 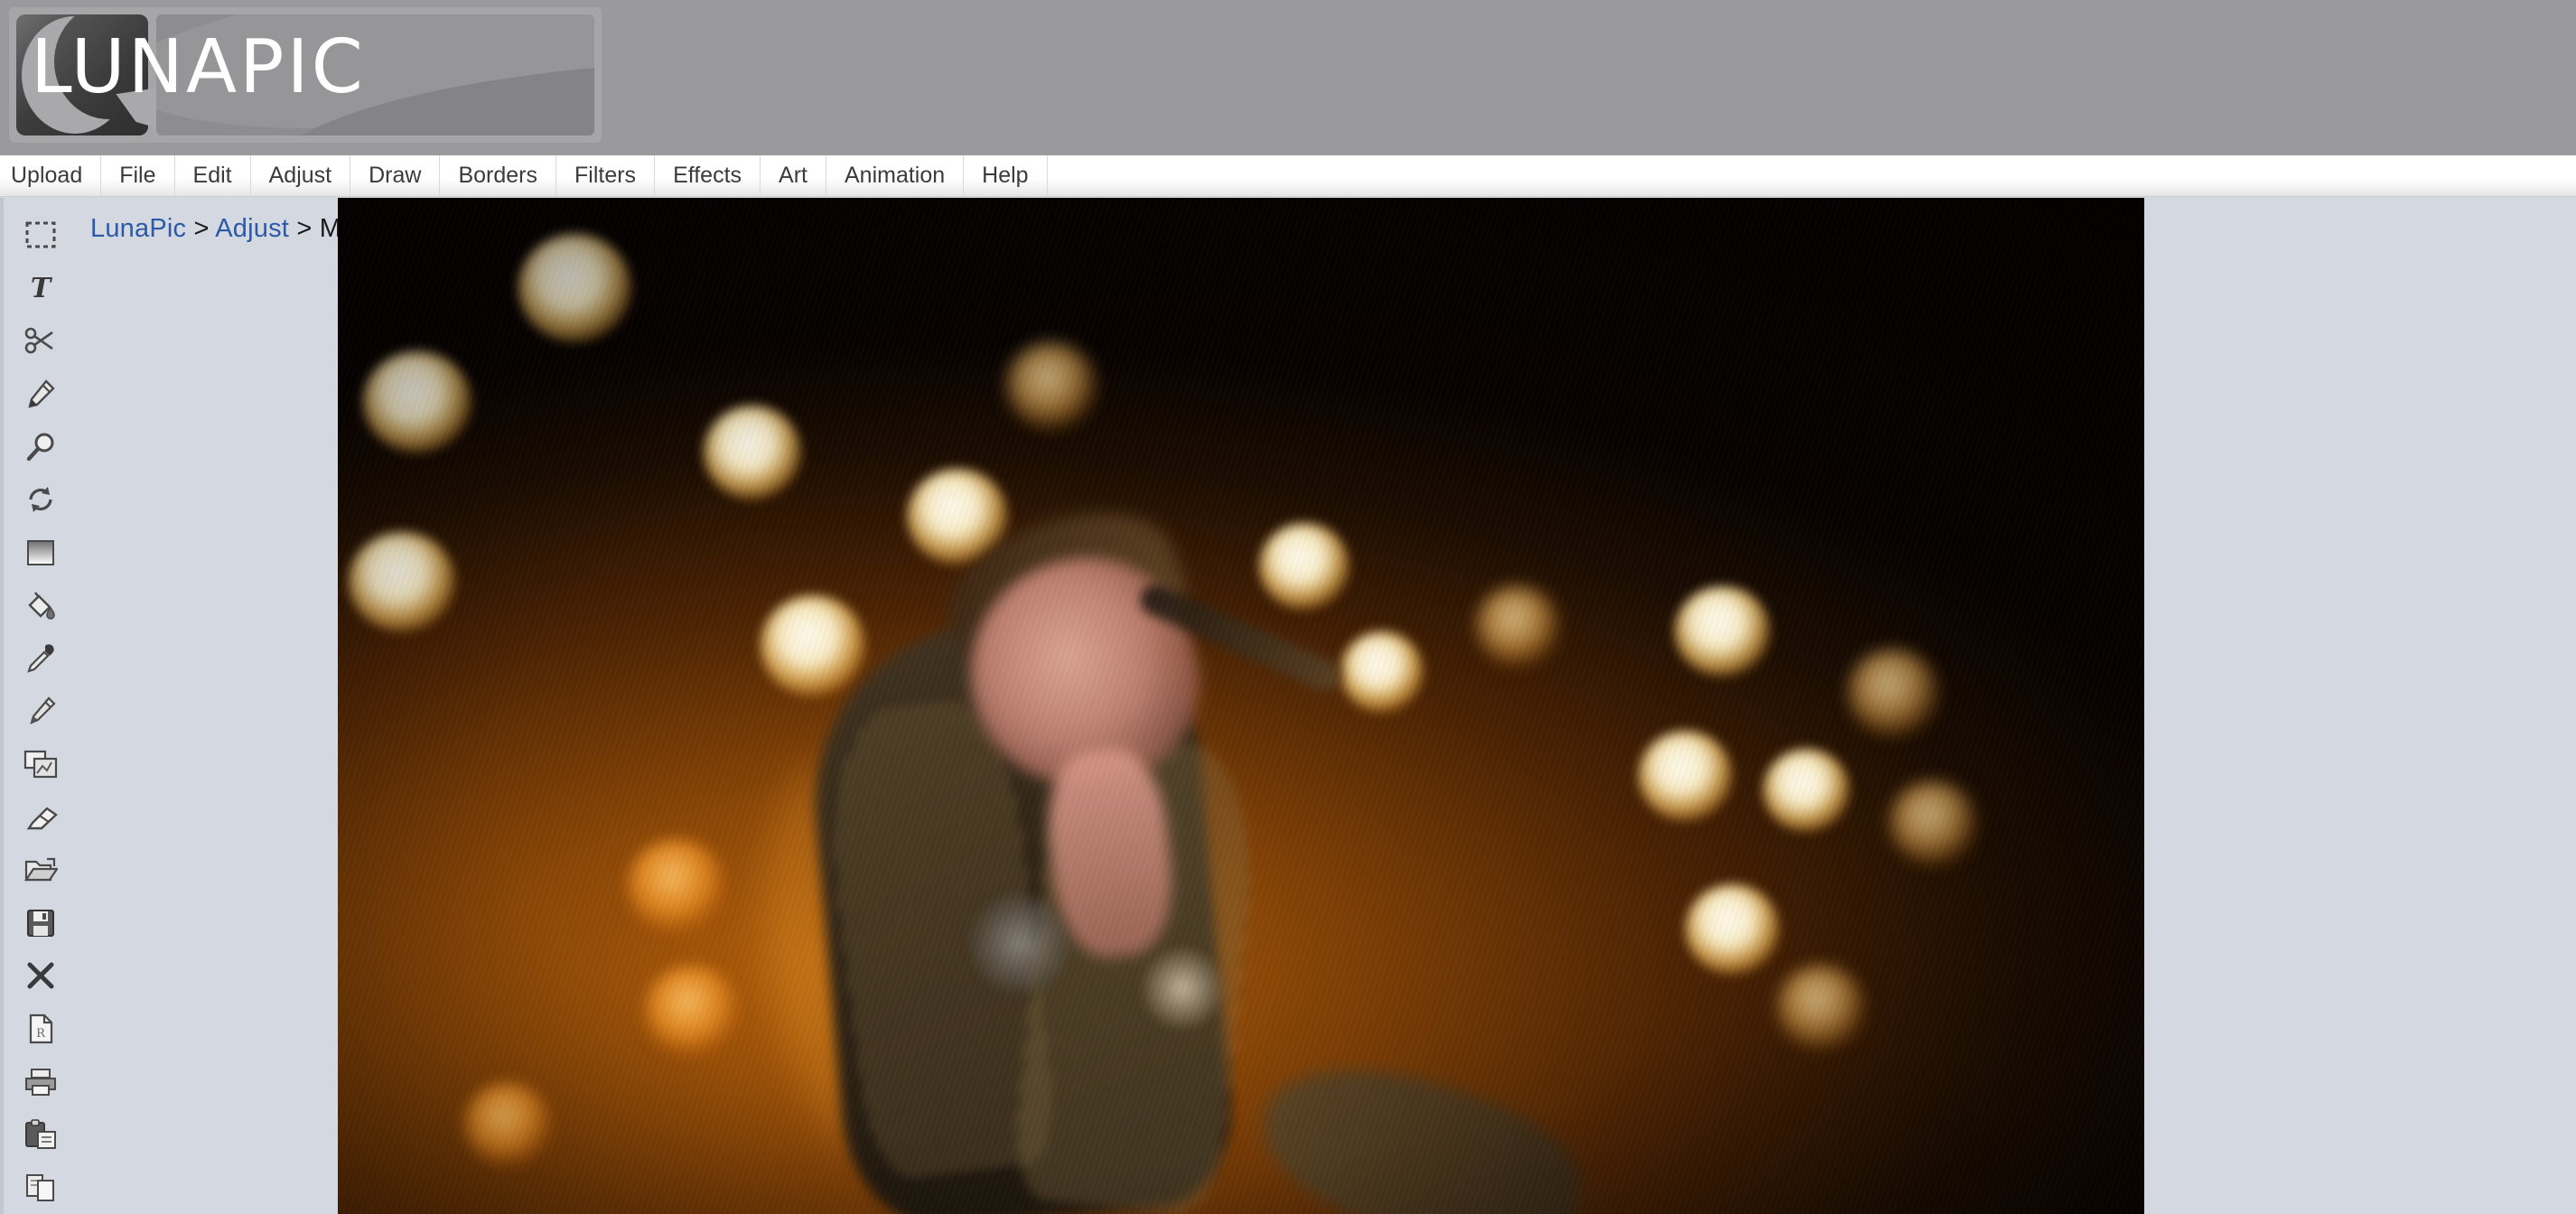 I want to click on header-bar: LUNAPIC, so click(x=1288, y=77).